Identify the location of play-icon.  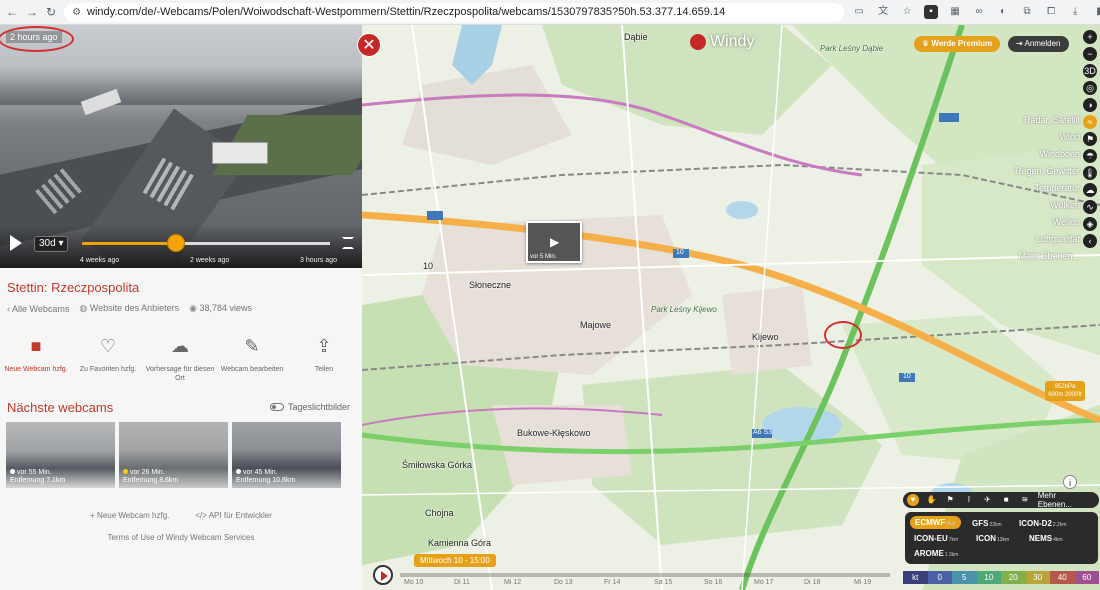
(16, 243).